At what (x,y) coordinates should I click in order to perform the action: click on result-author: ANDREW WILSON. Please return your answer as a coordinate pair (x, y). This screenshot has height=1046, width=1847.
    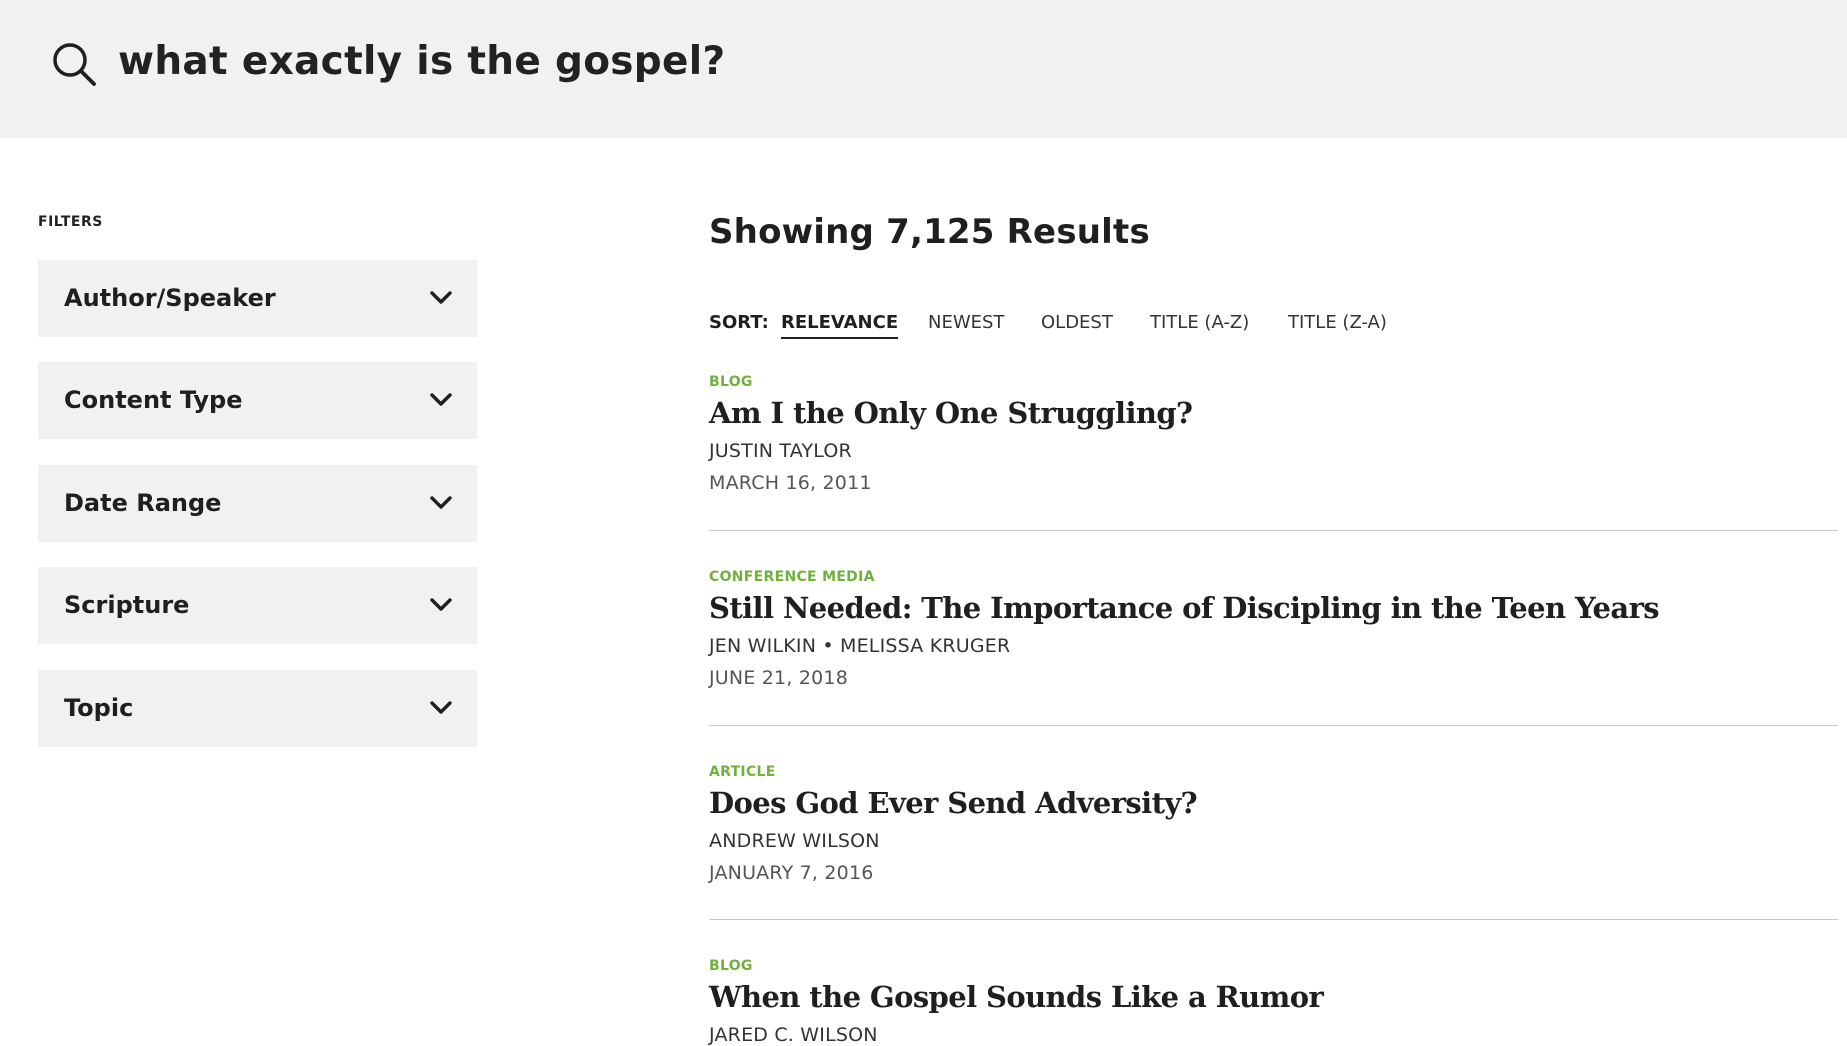
    Looking at the image, I should click on (794, 841).